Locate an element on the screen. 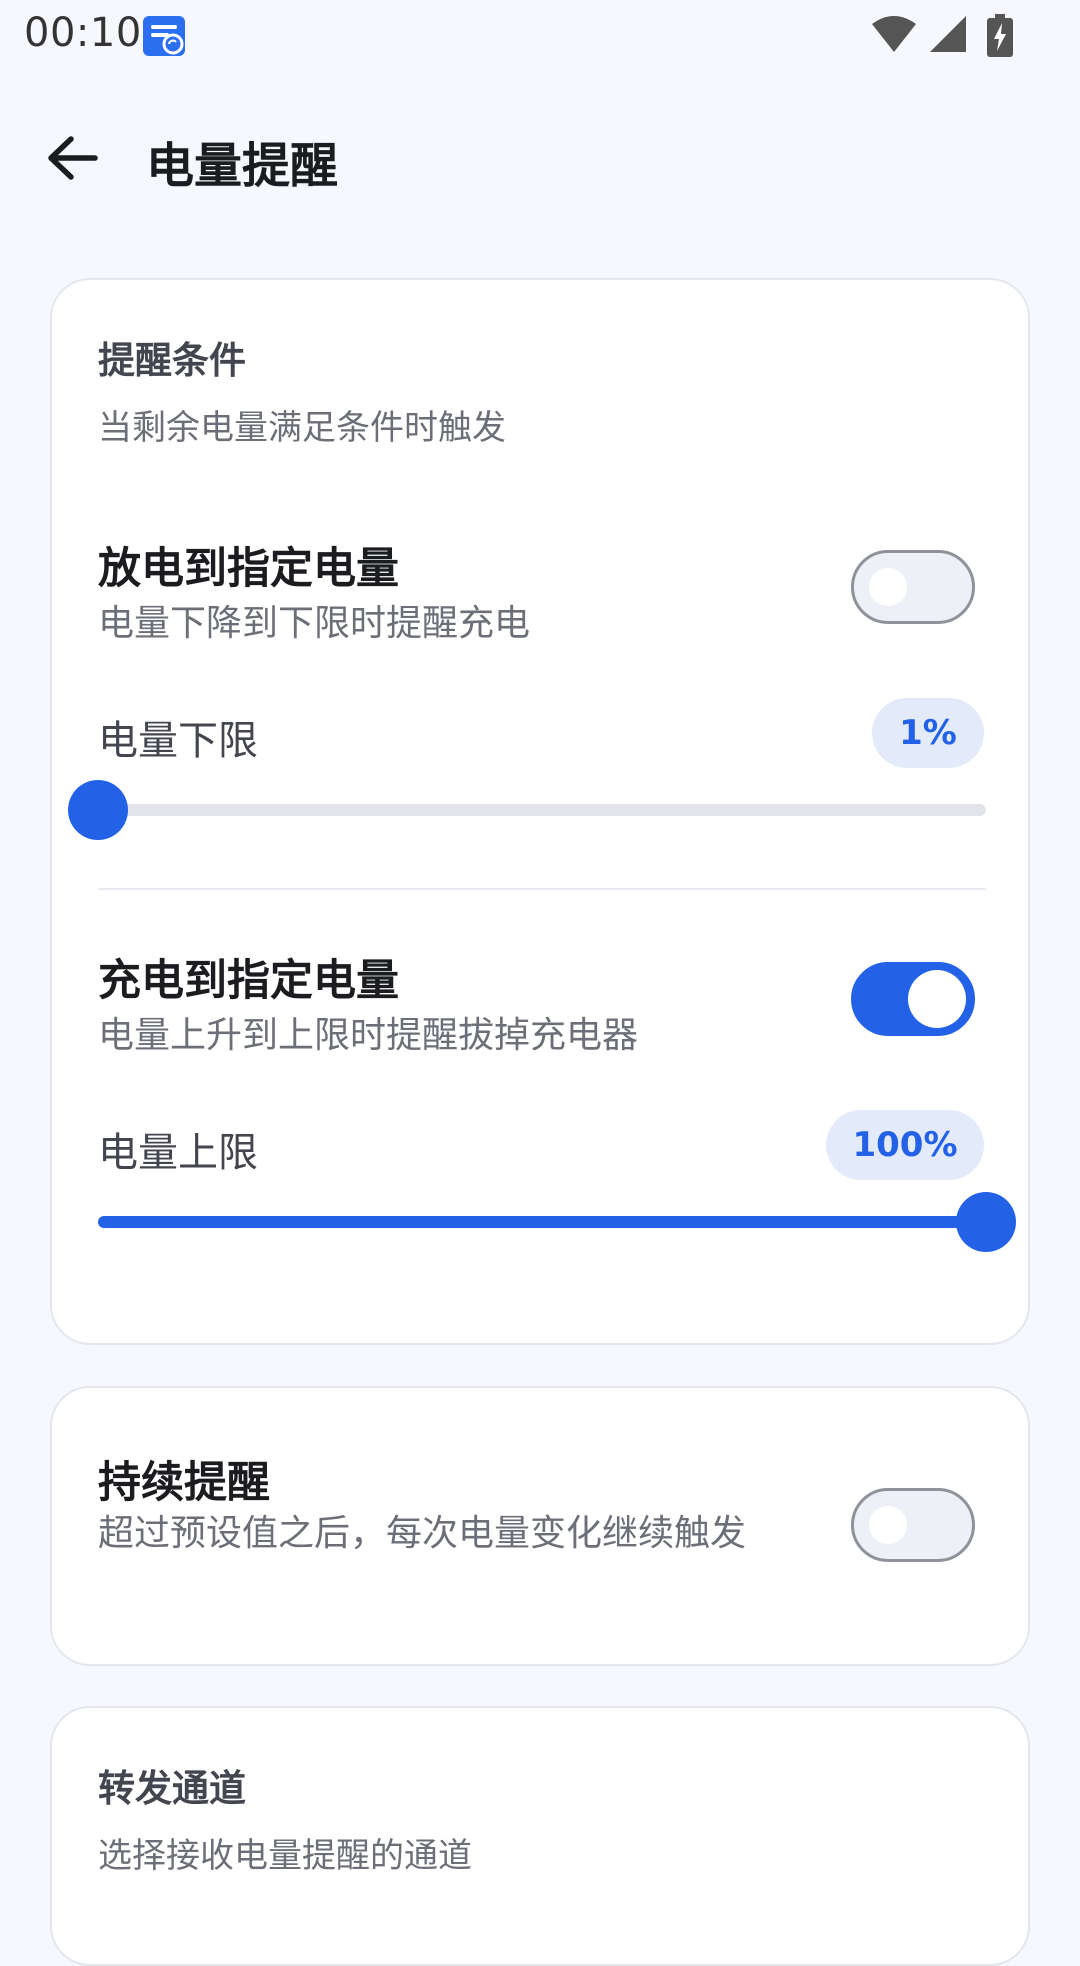 The height and width of the screenshot is (1966, 1080). status-bar: 00:10 is located at coordinates (540, 36).